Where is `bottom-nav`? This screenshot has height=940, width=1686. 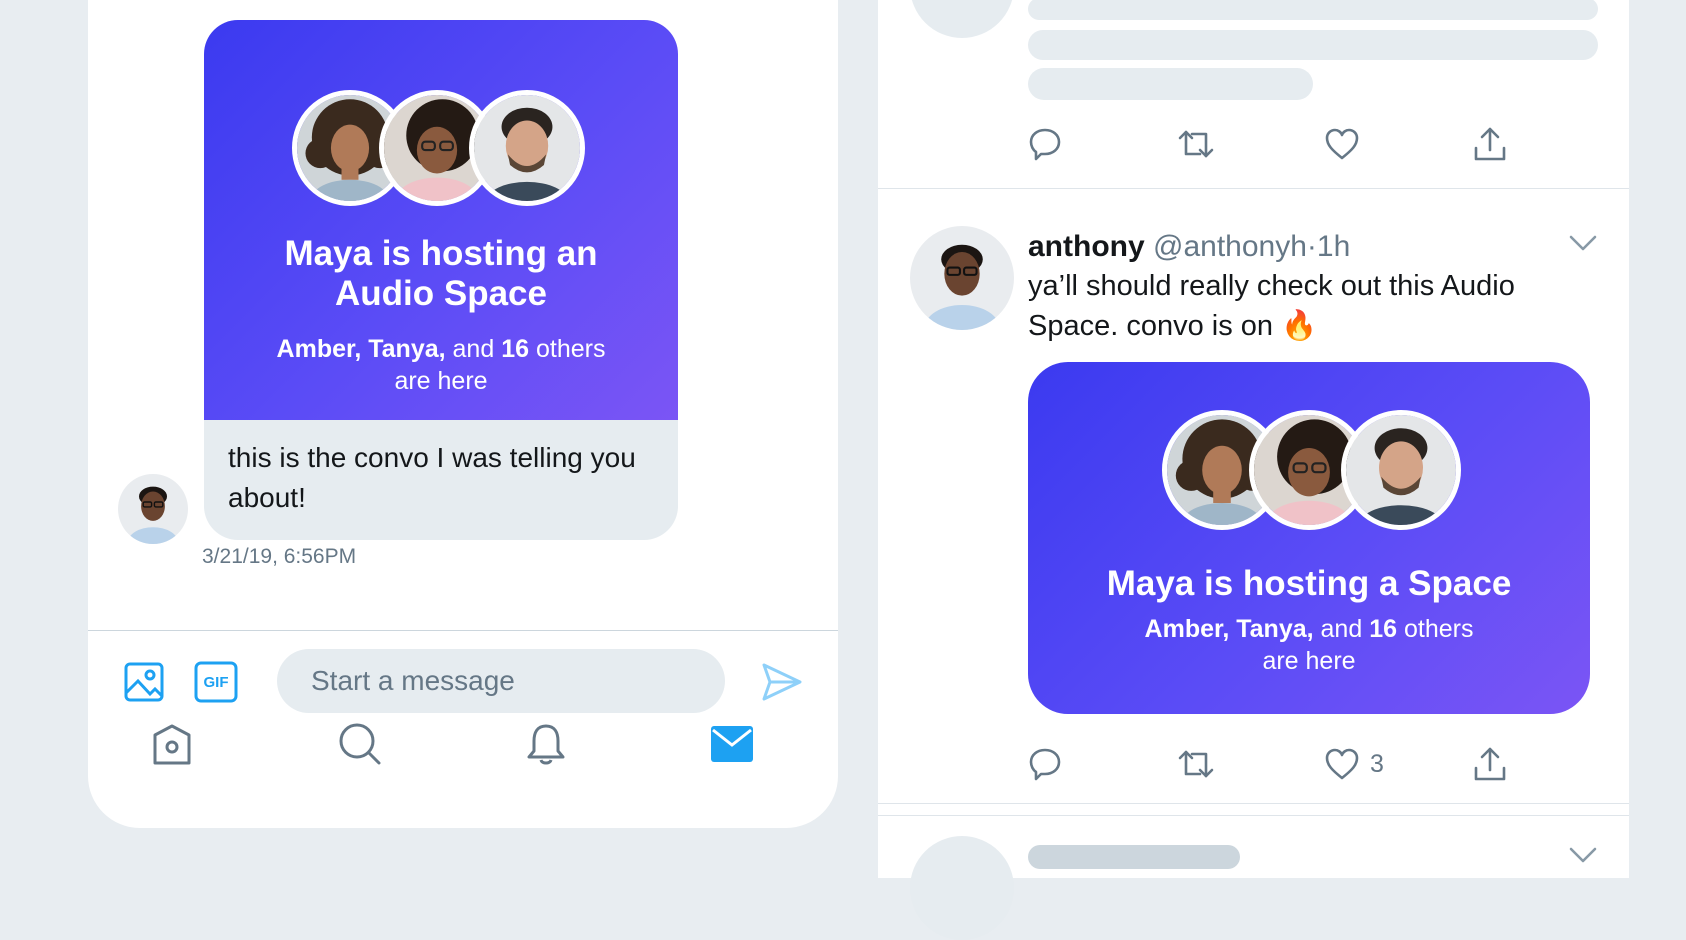
bottom-nav is located at coordinates (463, 760).